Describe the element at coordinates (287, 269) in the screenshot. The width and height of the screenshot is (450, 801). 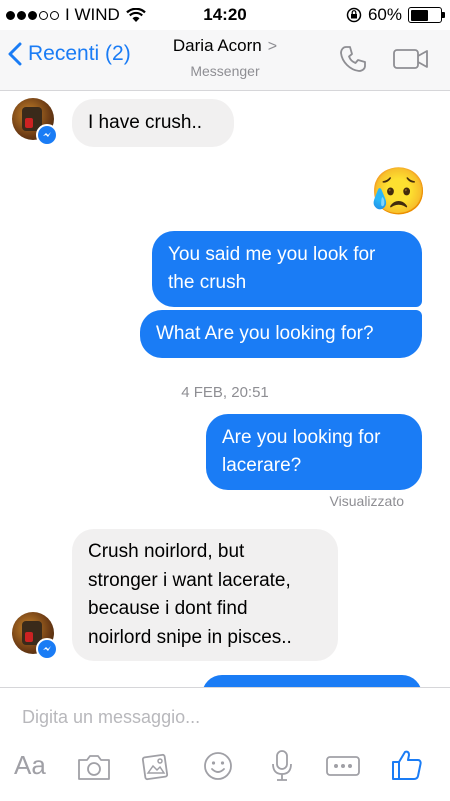
I see `message-bubble-outgoing: You said me you look for the crush` at that location.